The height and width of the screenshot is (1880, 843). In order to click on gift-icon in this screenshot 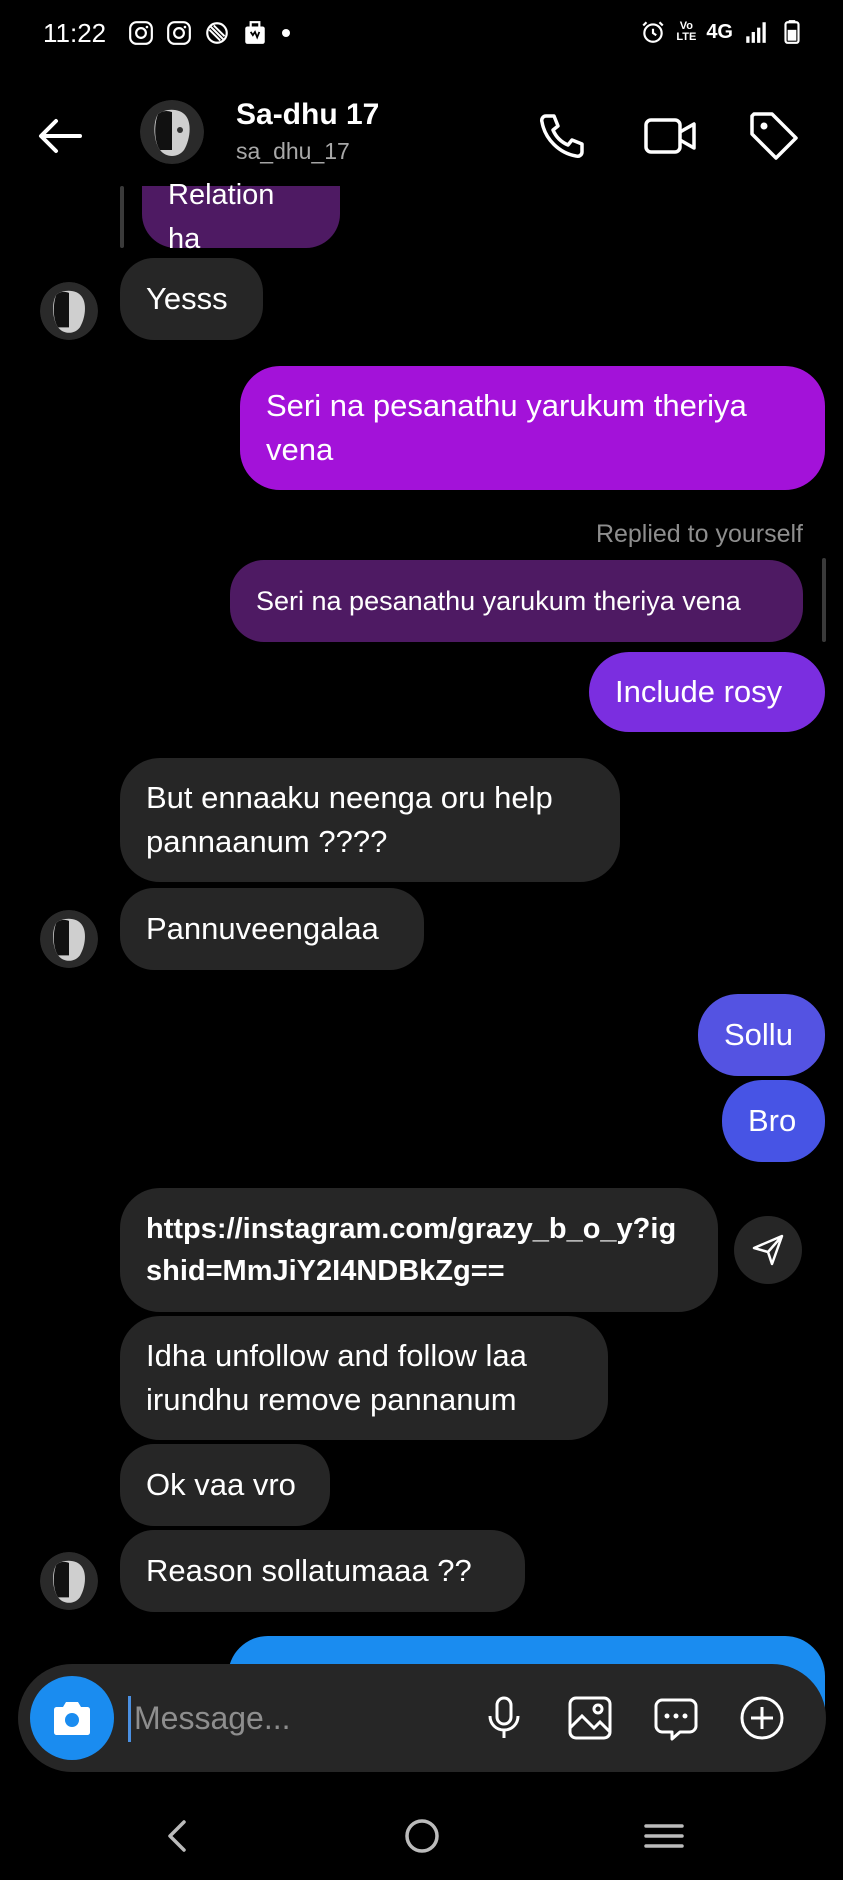, I will do `click(255, 32)`.